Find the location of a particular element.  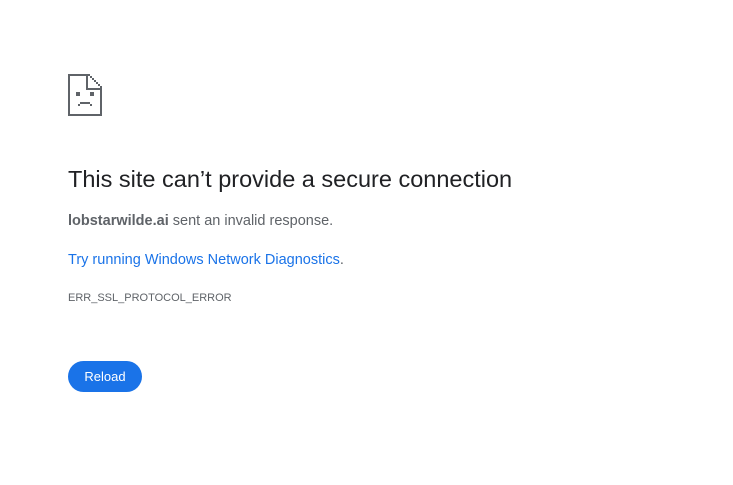

suggestion-period: . is located at coordinates (341, 260).